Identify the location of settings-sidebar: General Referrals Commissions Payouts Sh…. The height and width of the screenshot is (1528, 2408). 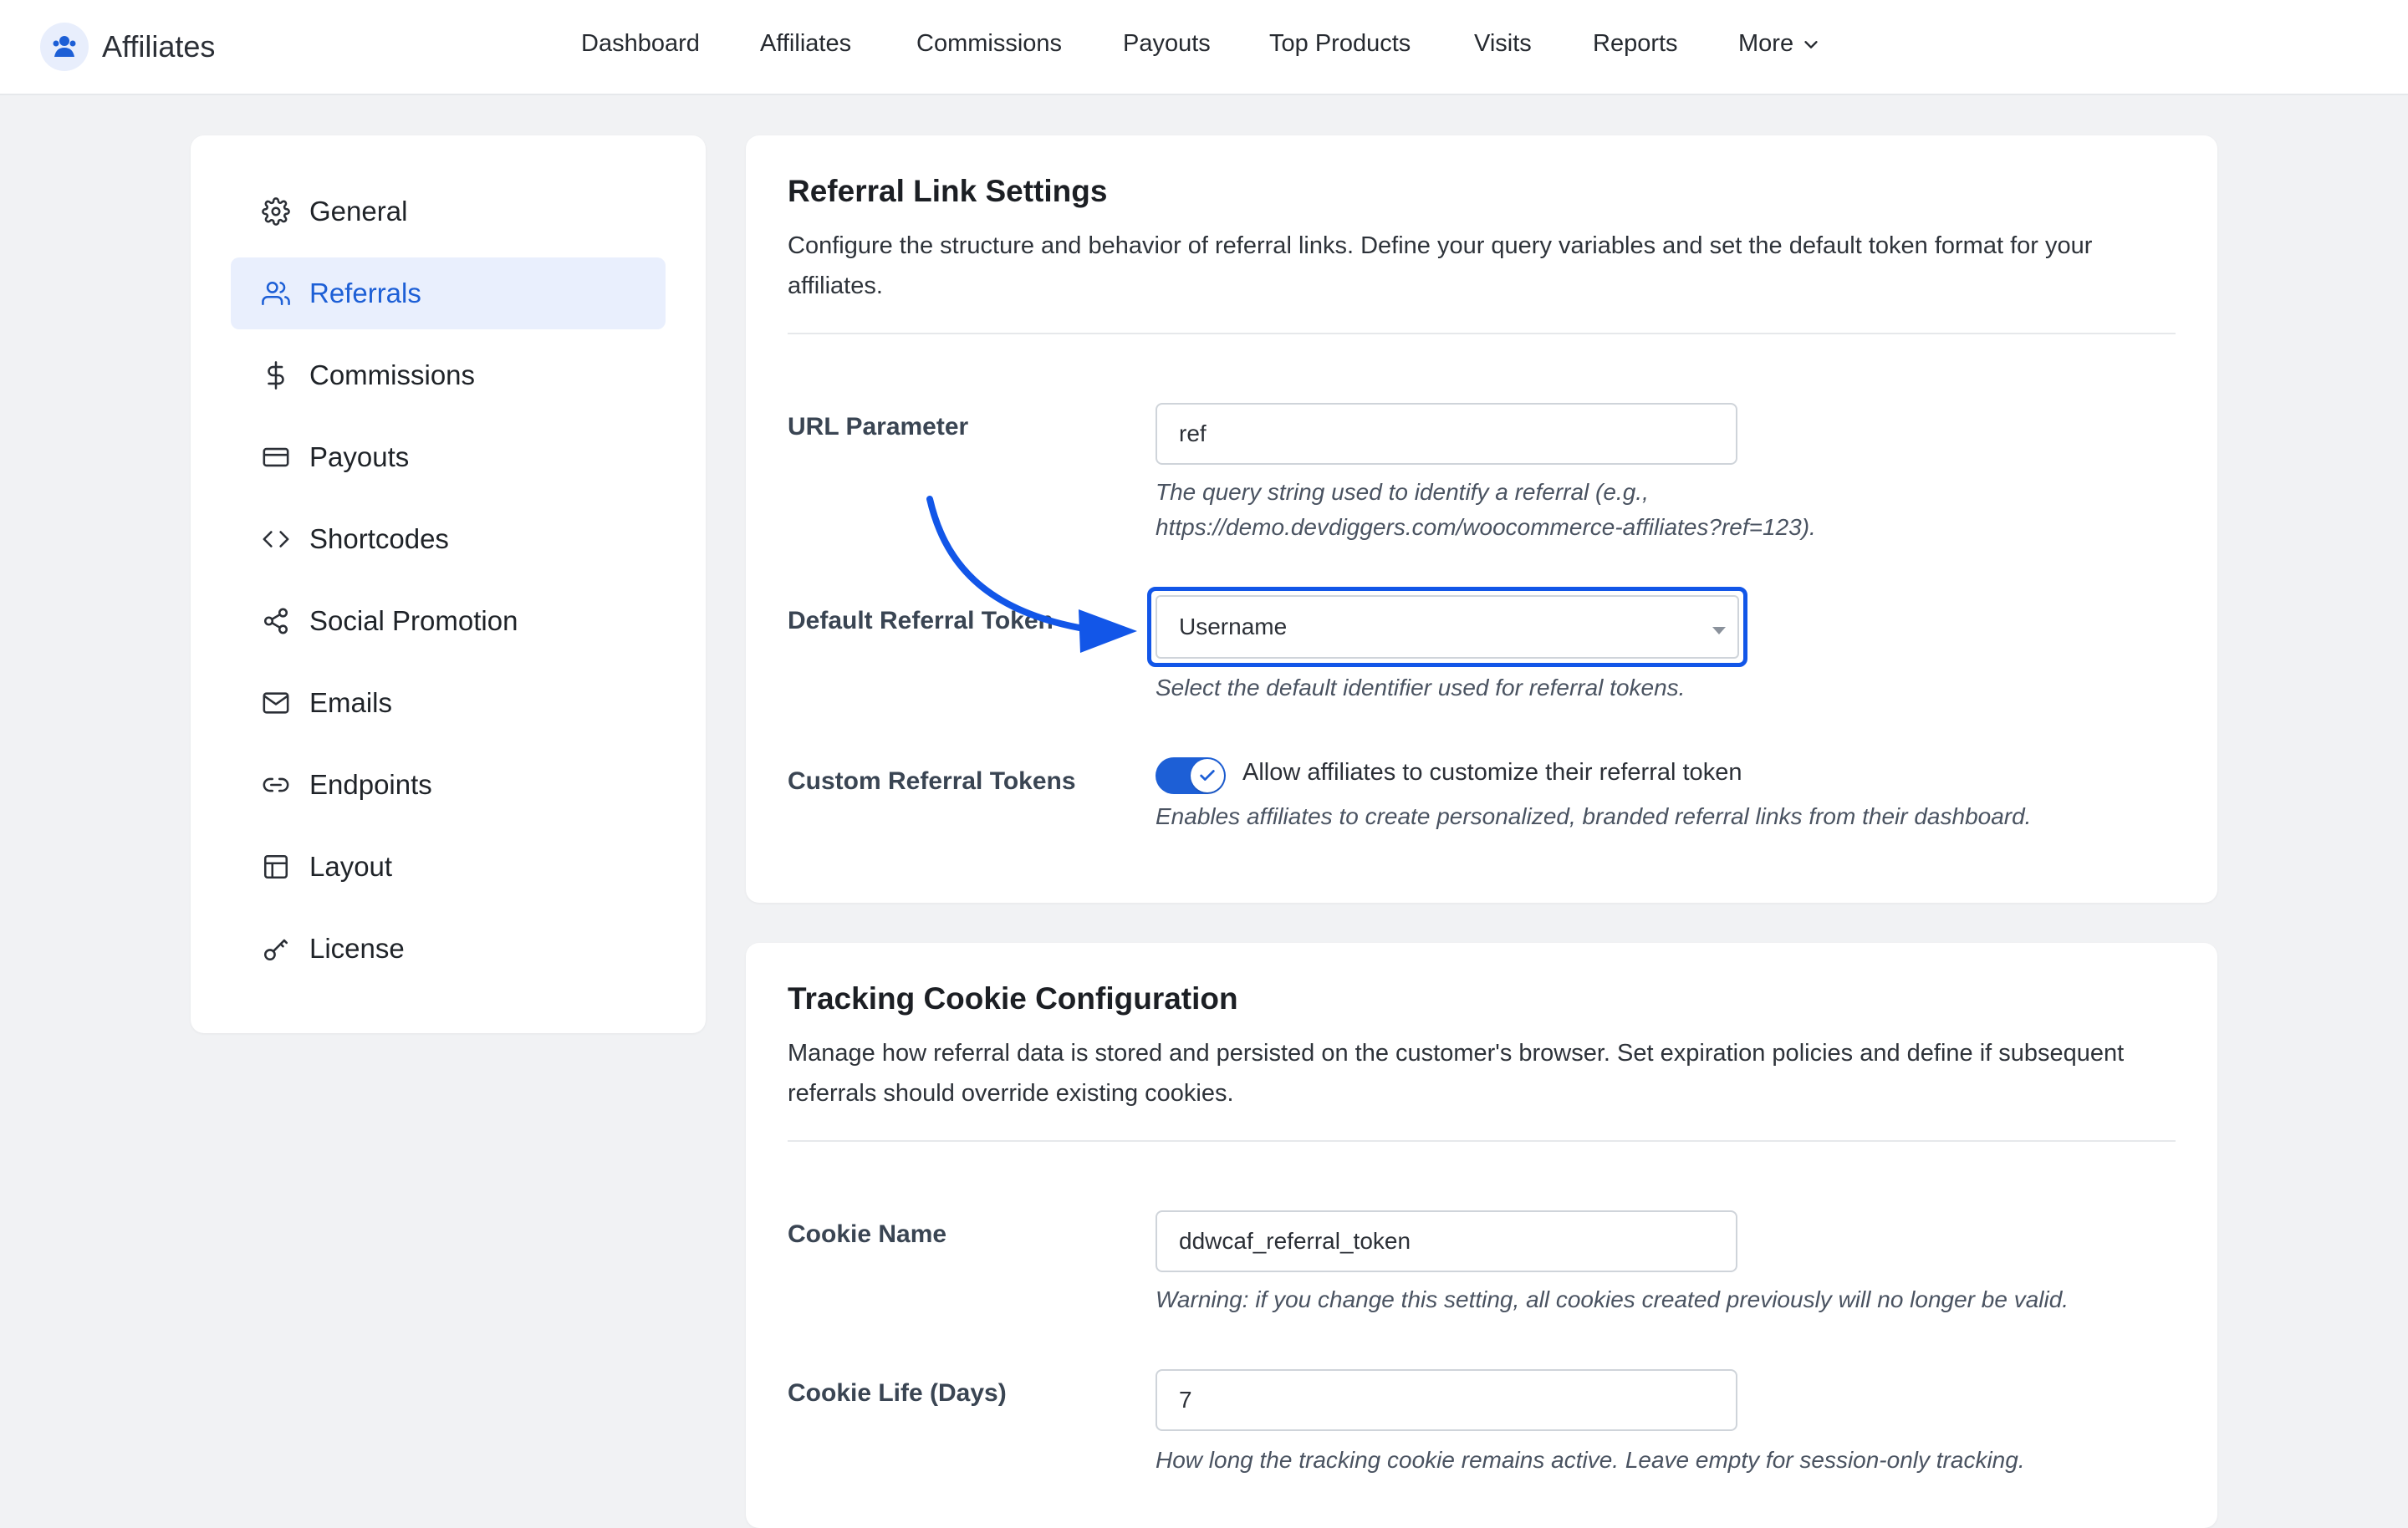
(449, 584).